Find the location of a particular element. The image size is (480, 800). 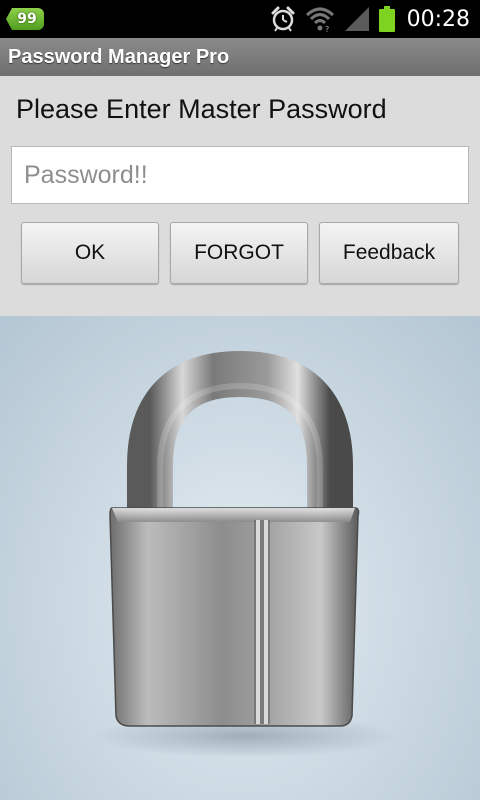

alarm-clock-icon is located at coordinates (283, 19).